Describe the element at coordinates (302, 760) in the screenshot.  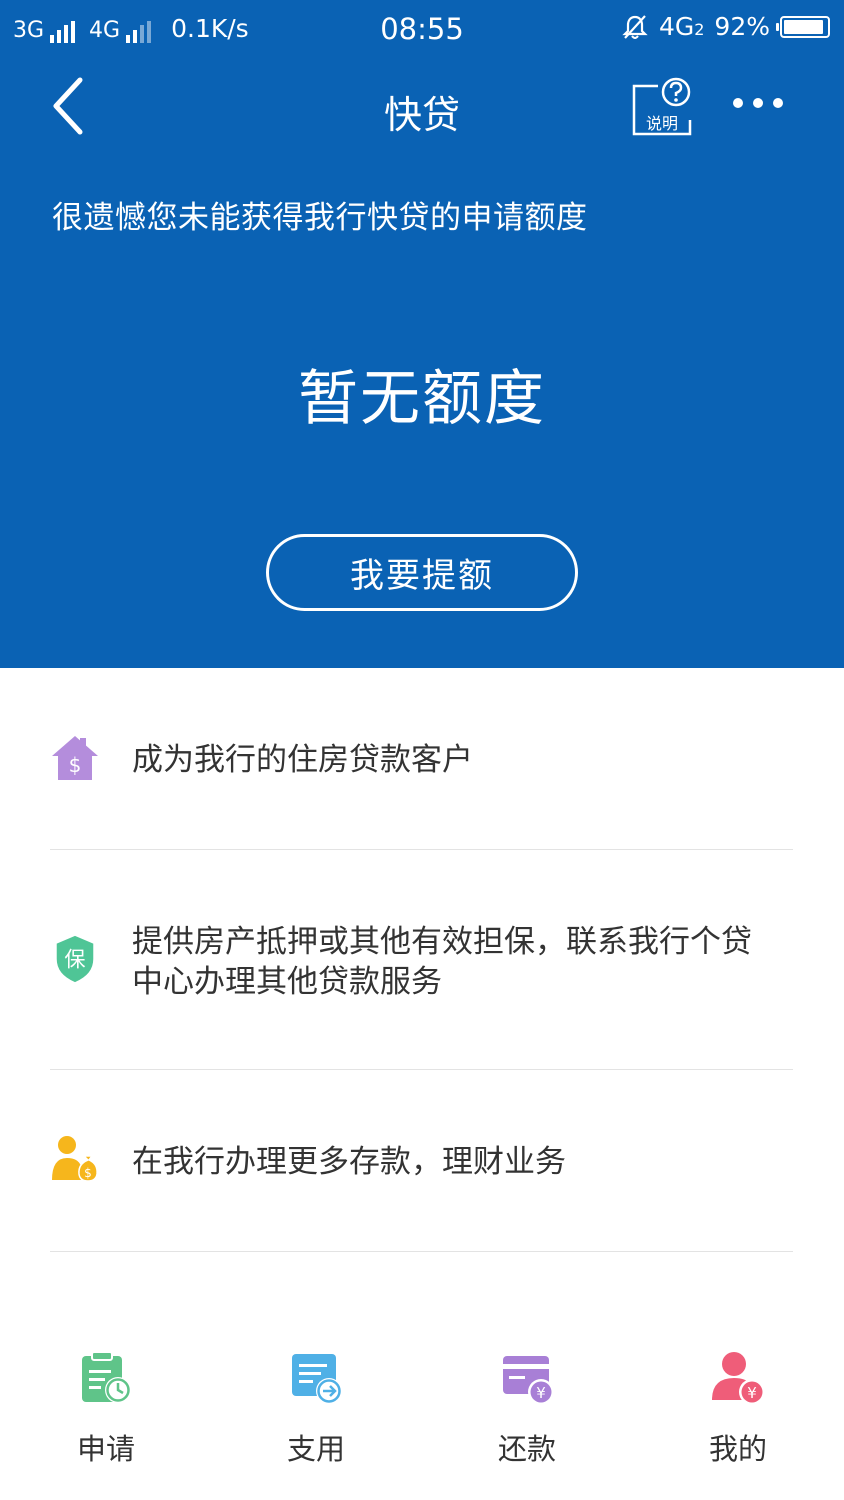
I see `tip-text: 成为我行的住房贷款客户` at that location.